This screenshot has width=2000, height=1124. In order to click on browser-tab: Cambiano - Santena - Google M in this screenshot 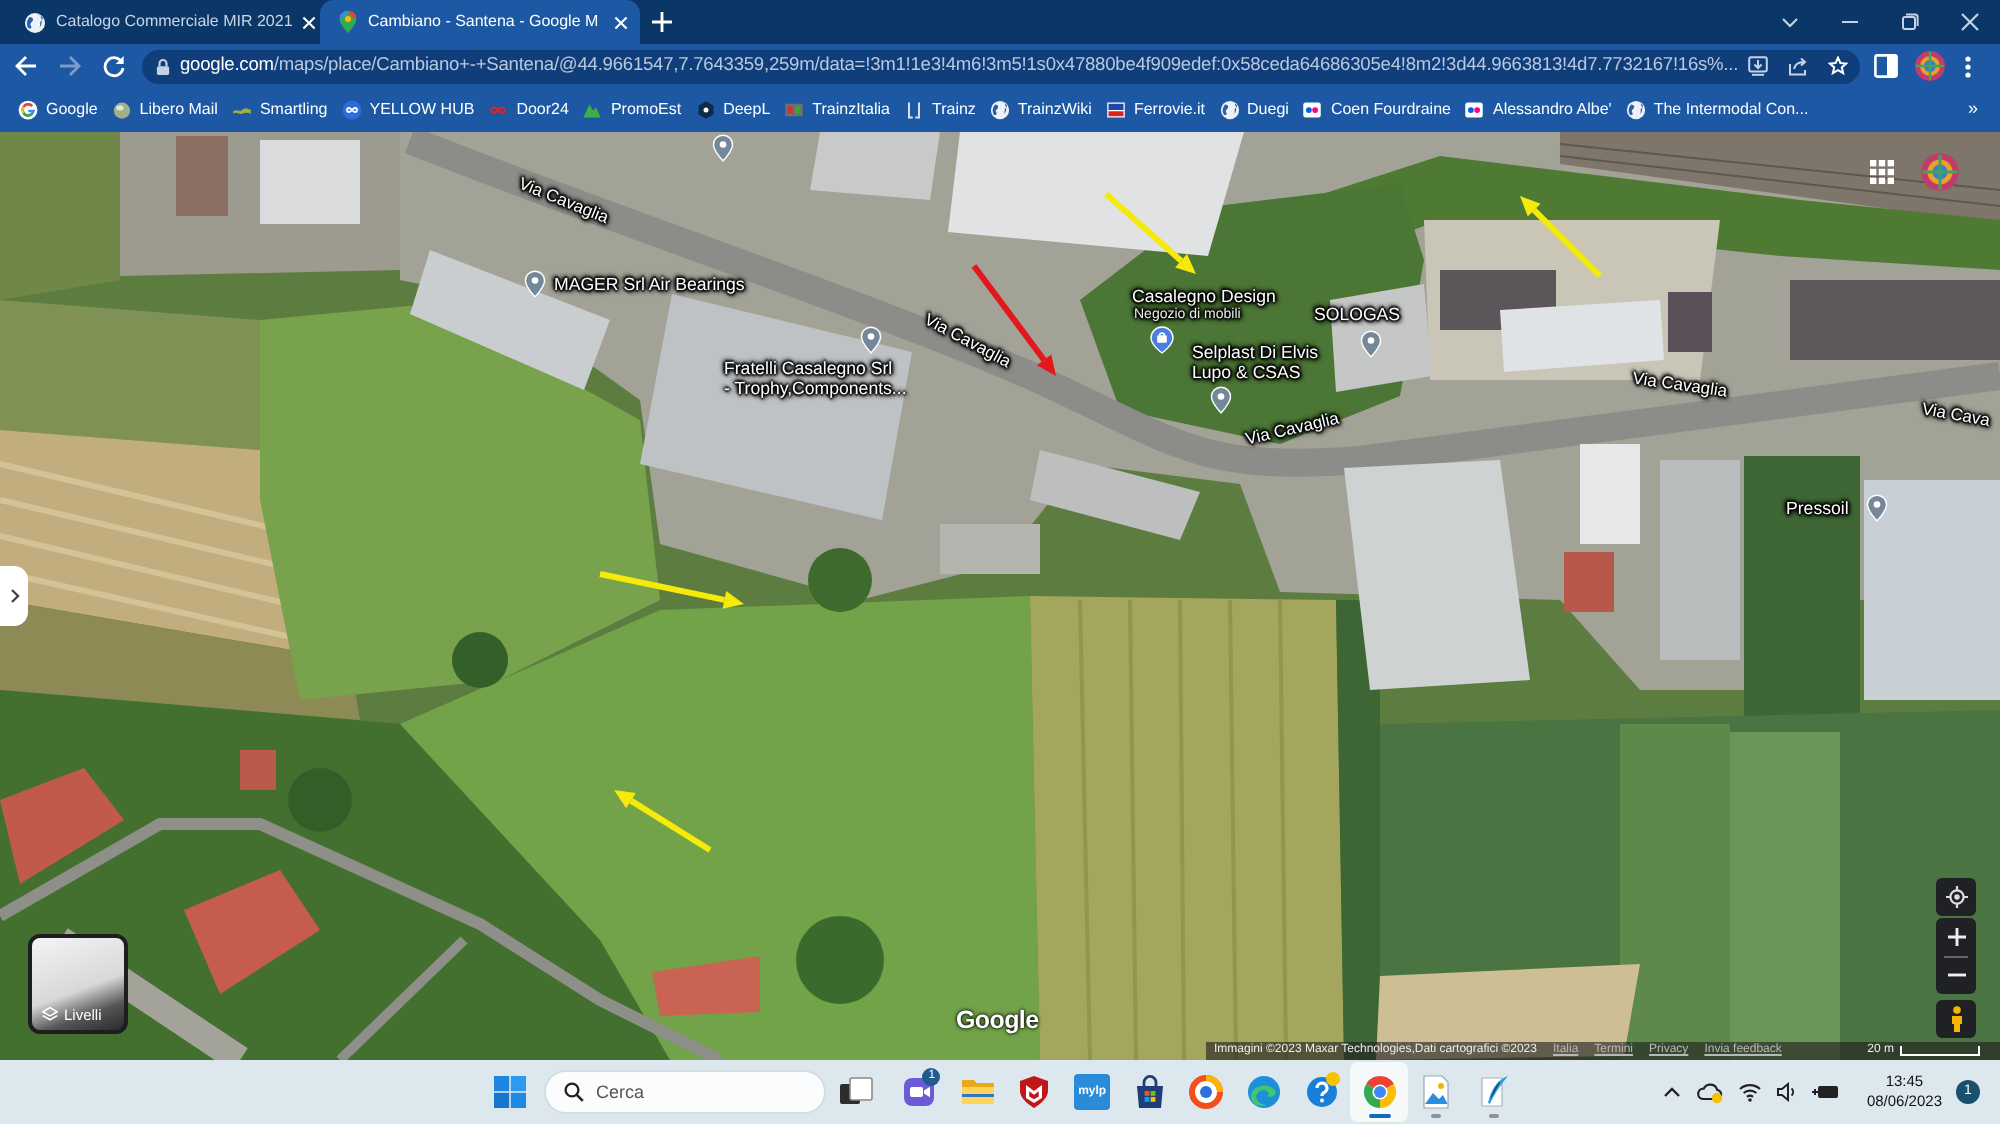, I will do `click(480, 22)`.